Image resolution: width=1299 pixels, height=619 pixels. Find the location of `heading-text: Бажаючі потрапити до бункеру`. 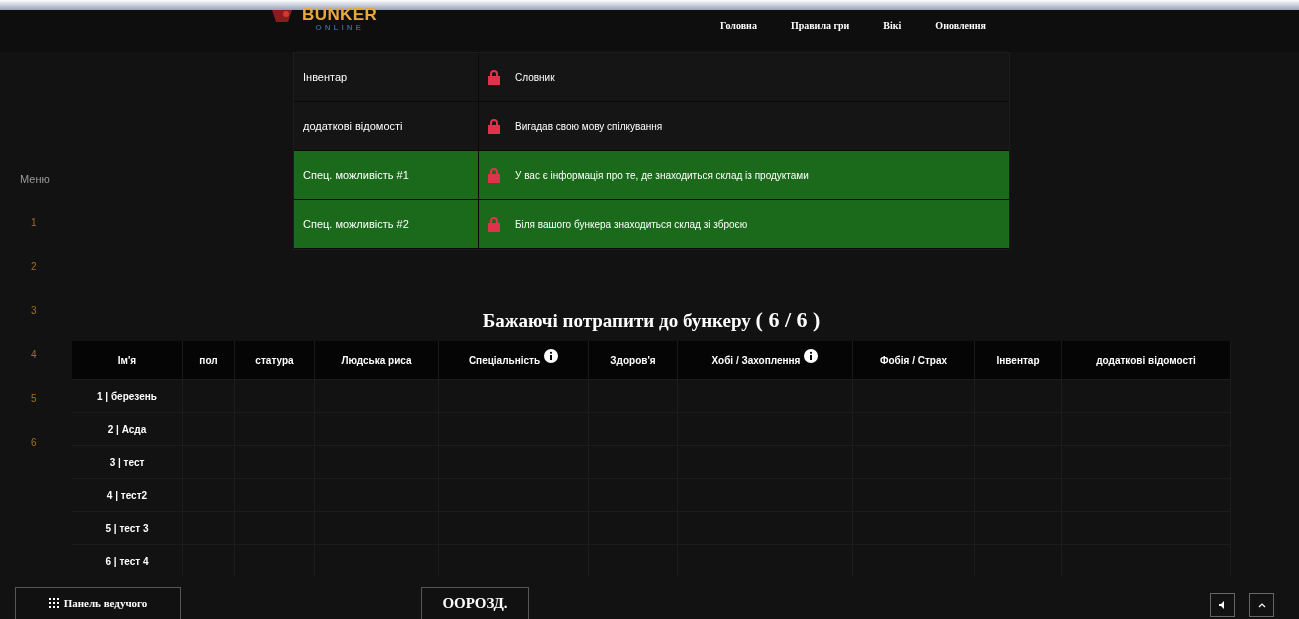

heading-text: Бажаючі потрапити до бункеру is located at coordinates (616, 320).